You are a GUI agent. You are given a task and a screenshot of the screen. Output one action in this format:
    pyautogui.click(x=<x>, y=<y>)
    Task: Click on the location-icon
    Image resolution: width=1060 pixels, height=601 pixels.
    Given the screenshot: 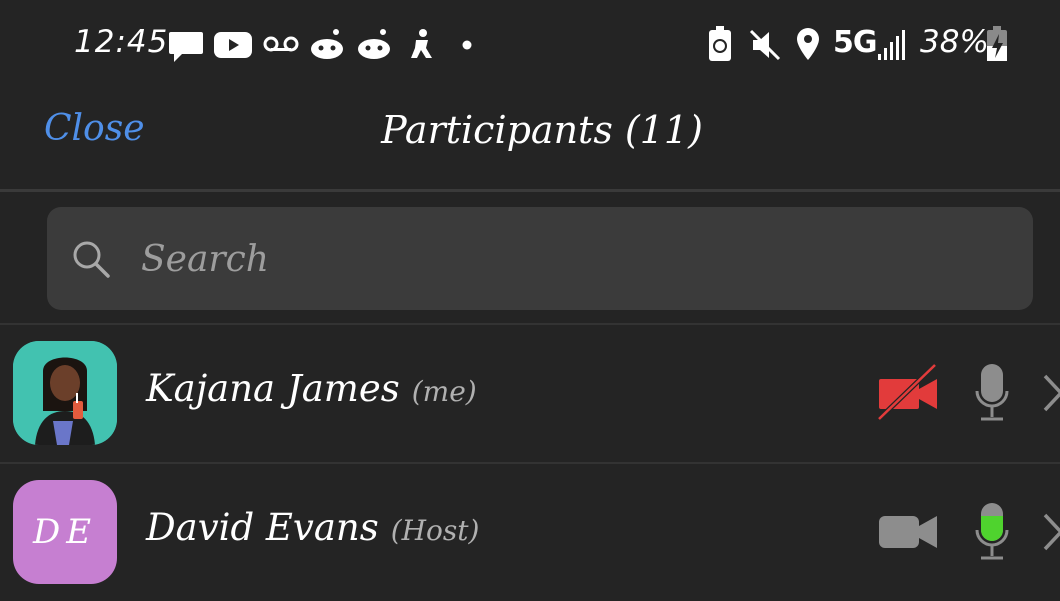 What is the action you would take?
    pyautogui.click(x=808, y=44)
    